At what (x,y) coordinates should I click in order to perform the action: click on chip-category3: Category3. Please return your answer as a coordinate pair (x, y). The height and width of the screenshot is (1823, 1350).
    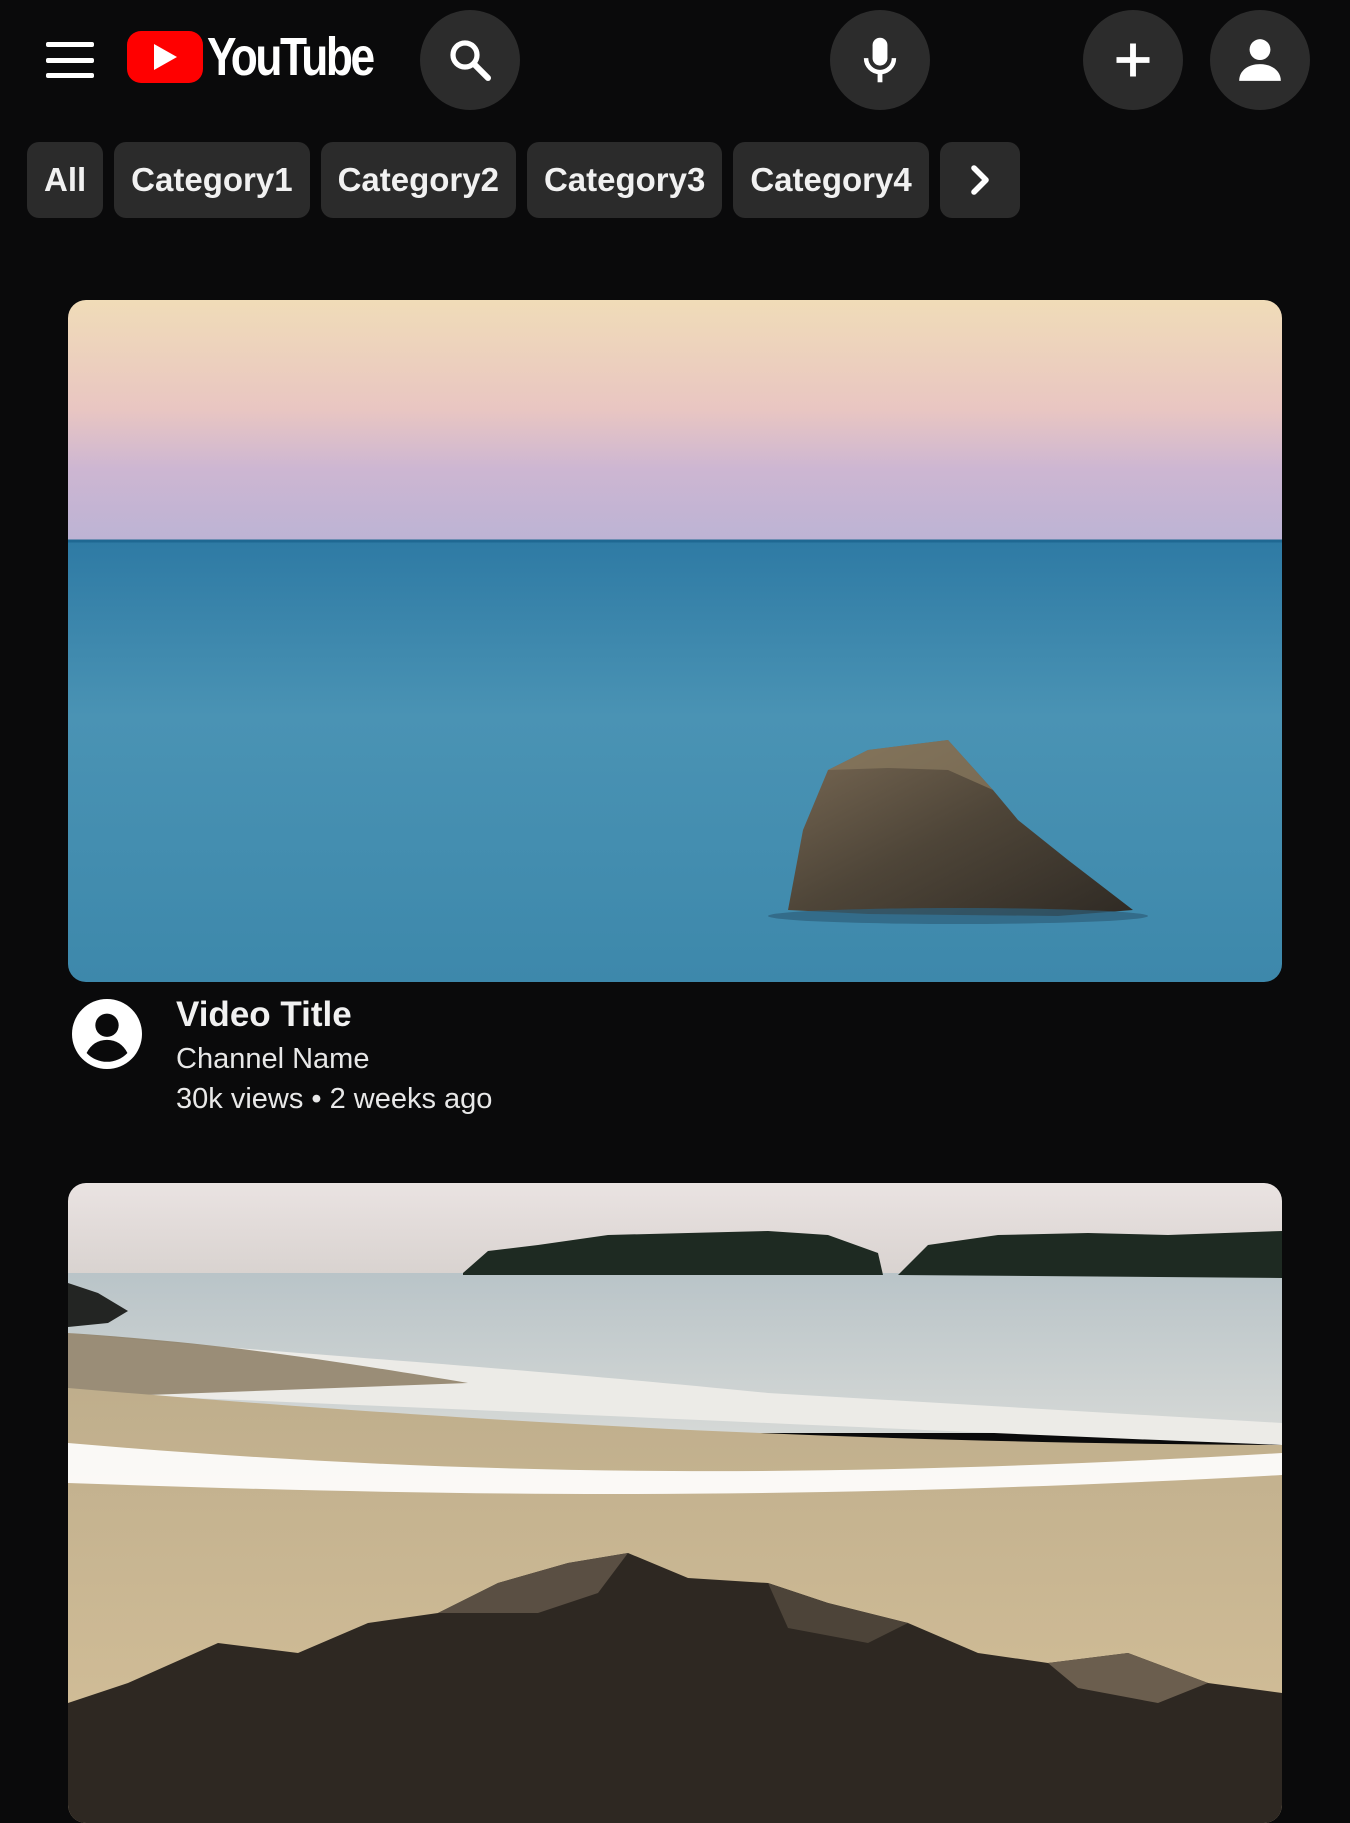
    Looking at the image, I should click on (624, 180).